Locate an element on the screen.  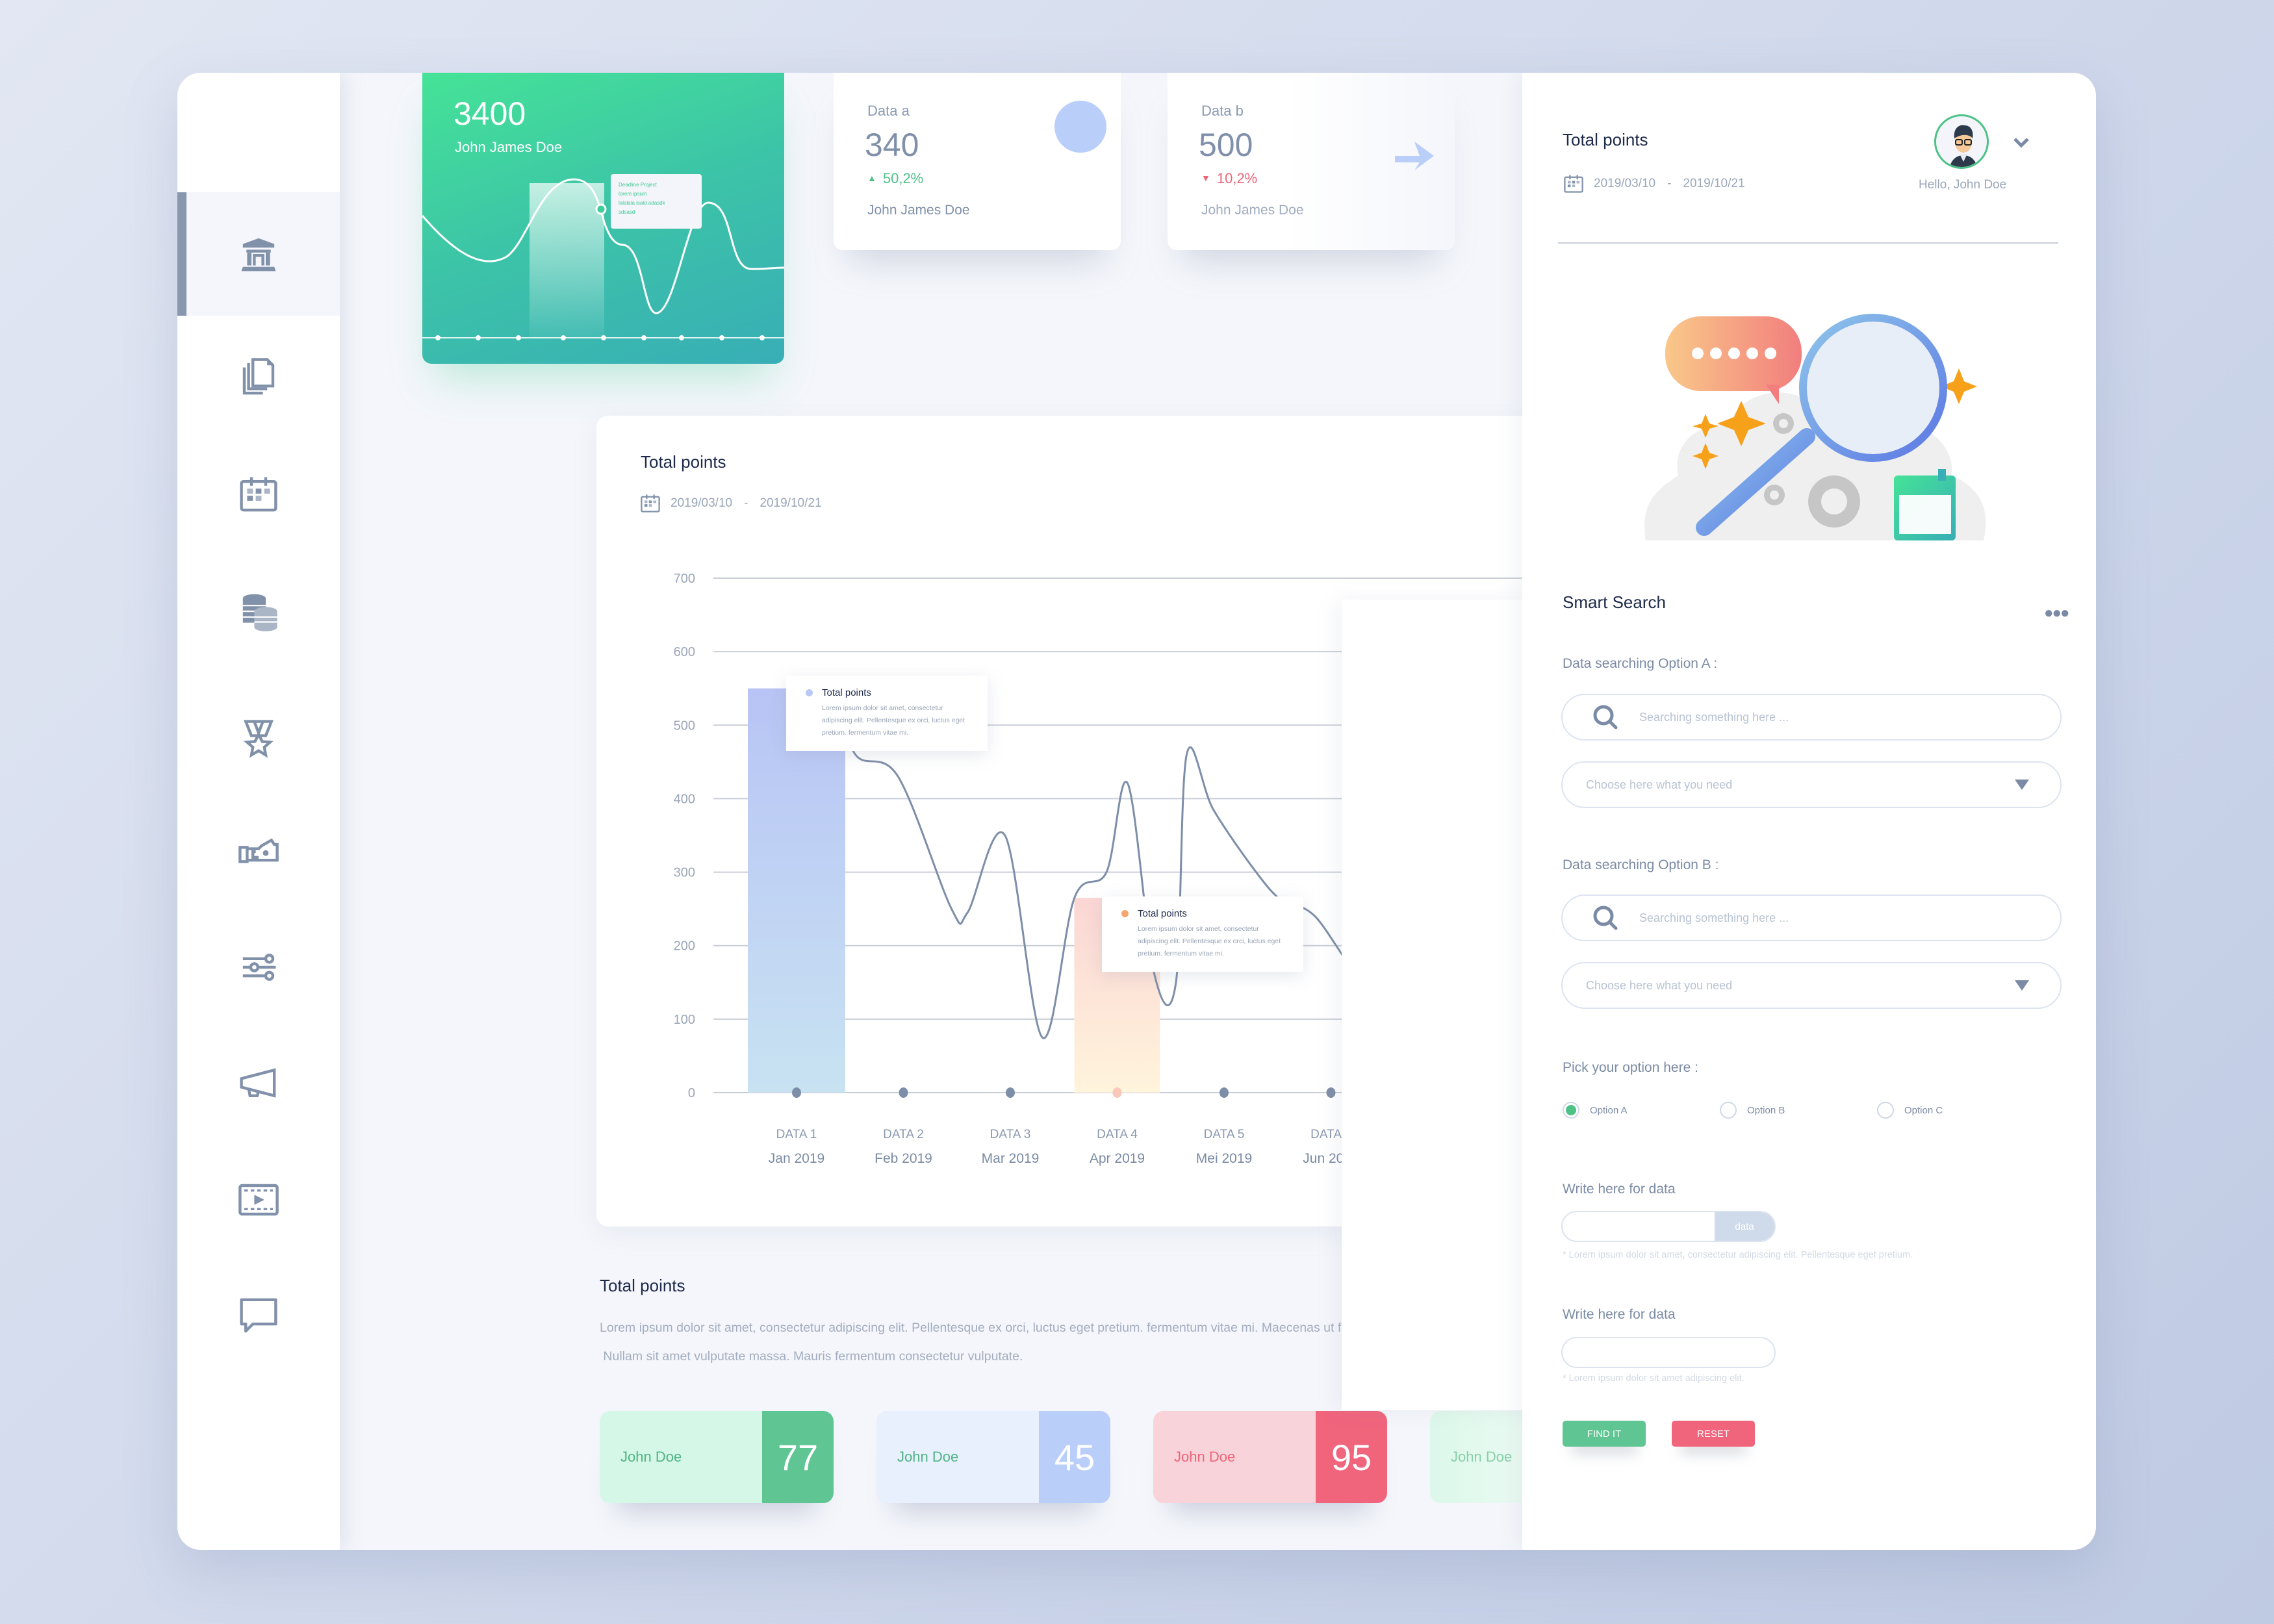
user-avatar is located at coordinates (1961, 141).